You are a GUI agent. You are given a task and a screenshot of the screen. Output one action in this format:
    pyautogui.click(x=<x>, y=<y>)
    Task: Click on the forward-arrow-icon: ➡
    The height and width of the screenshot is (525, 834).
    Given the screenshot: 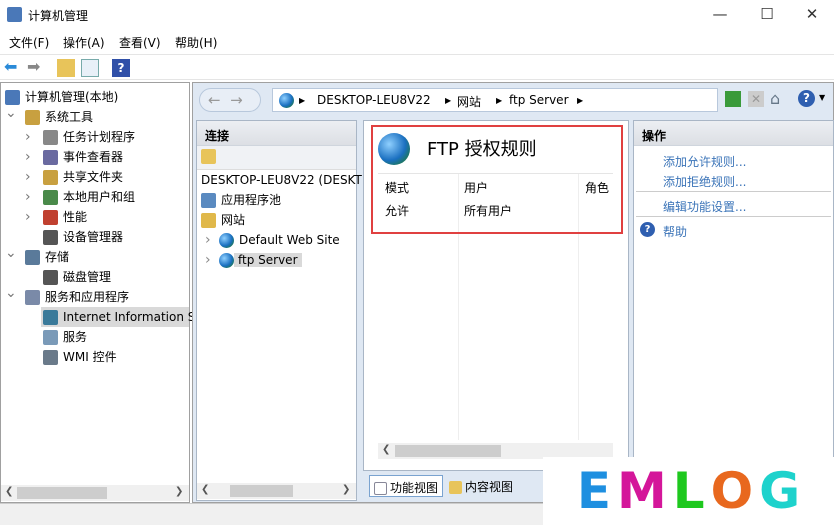 What is the action you would take?
    pyautogui.click(x=36, y=68)
    